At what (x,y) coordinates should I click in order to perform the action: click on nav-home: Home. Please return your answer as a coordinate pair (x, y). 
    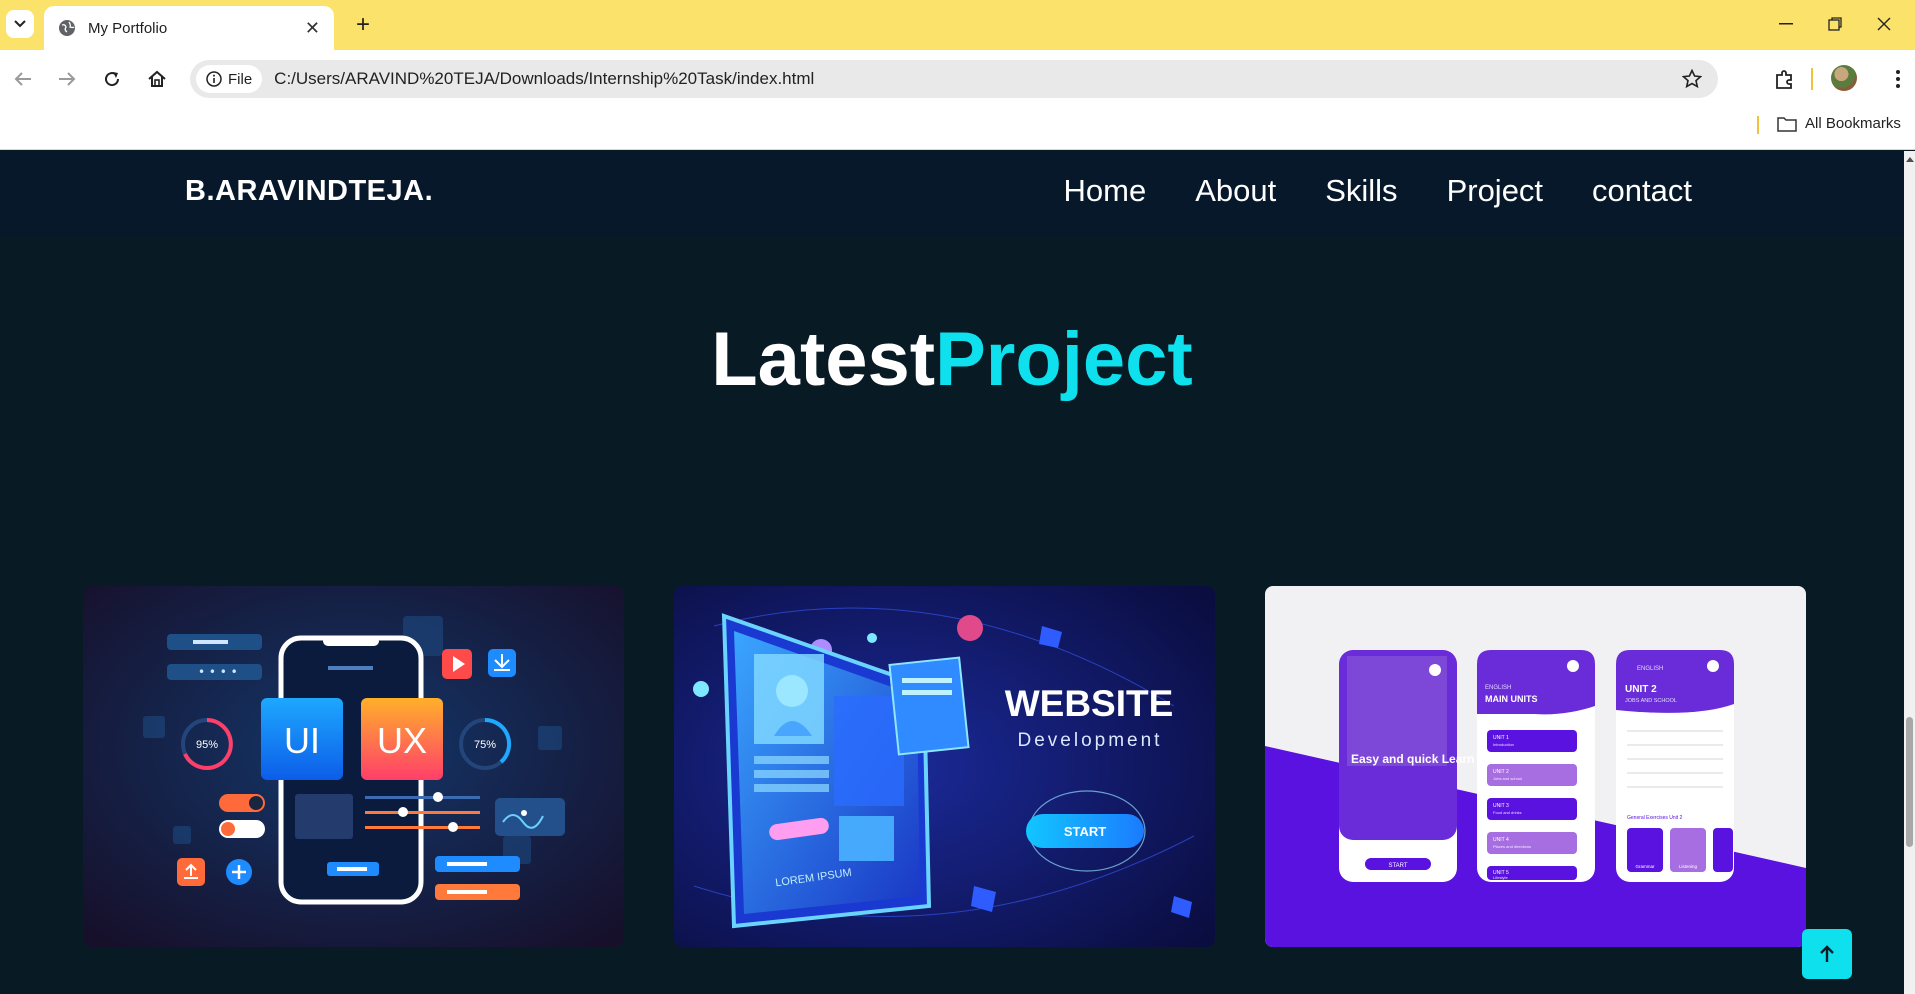
    Looking at the image, I should click on (1105, 191).